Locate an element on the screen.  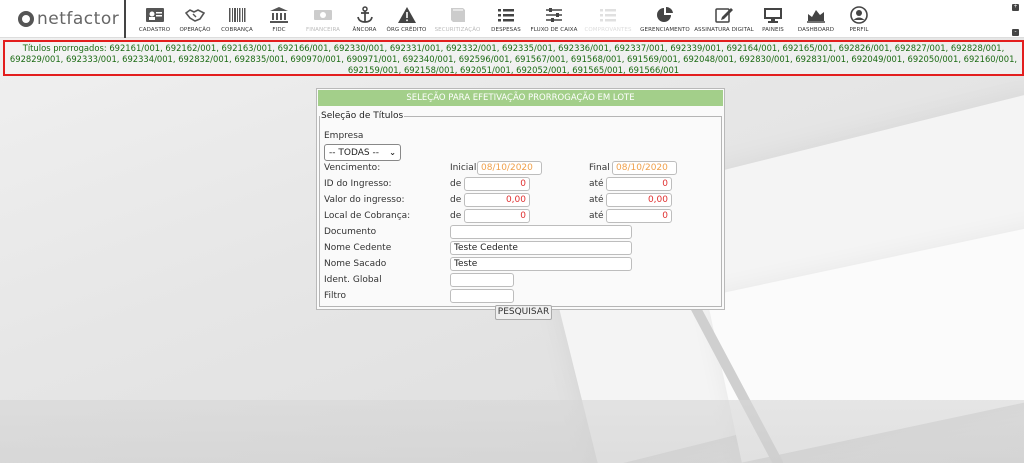
valor-de-label: de is located at coordinates (456, 200).